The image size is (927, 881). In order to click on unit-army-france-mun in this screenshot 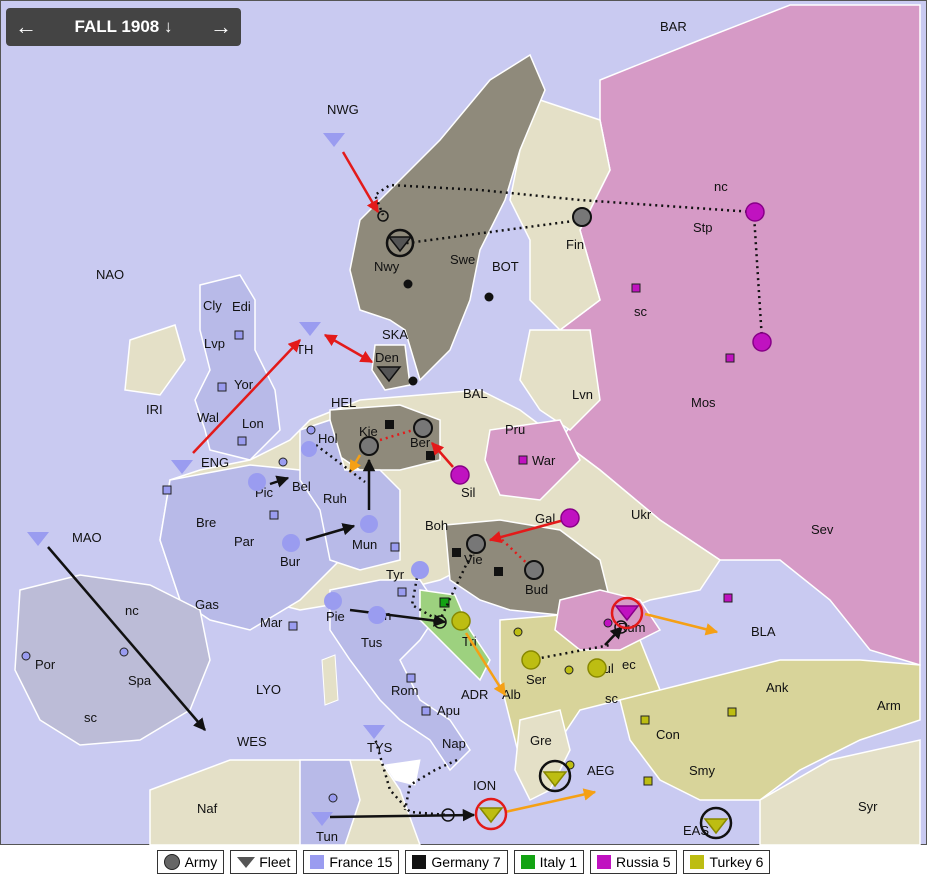, I will do `click(369, 524)`.